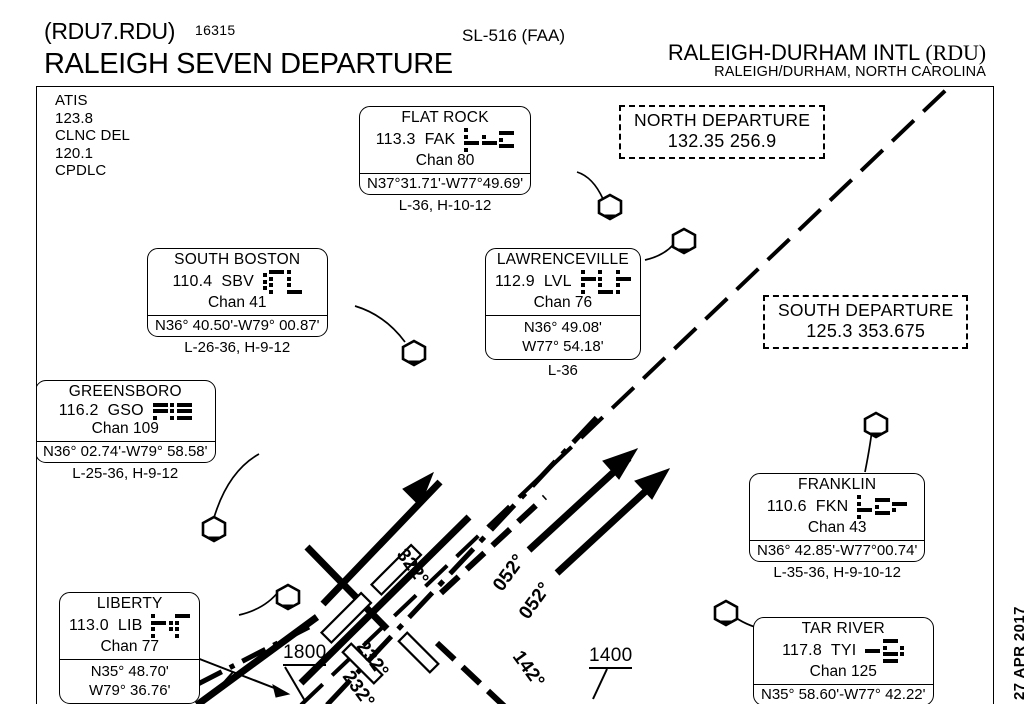 The image size is (1030, 704). I want to click on navaid-frequency: 113.0, so click(89, 625).